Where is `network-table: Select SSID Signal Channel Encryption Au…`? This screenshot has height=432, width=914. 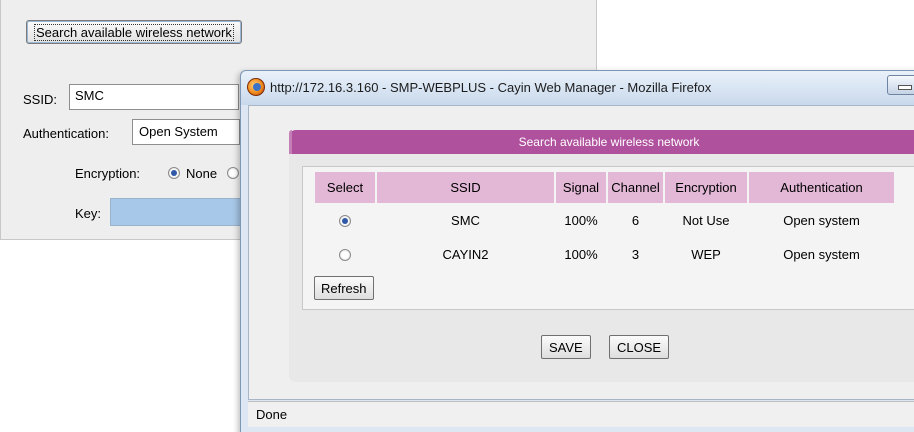 network-table: Select SSID Signal Channel Encryption Au… is located at coordinates (604, 221).